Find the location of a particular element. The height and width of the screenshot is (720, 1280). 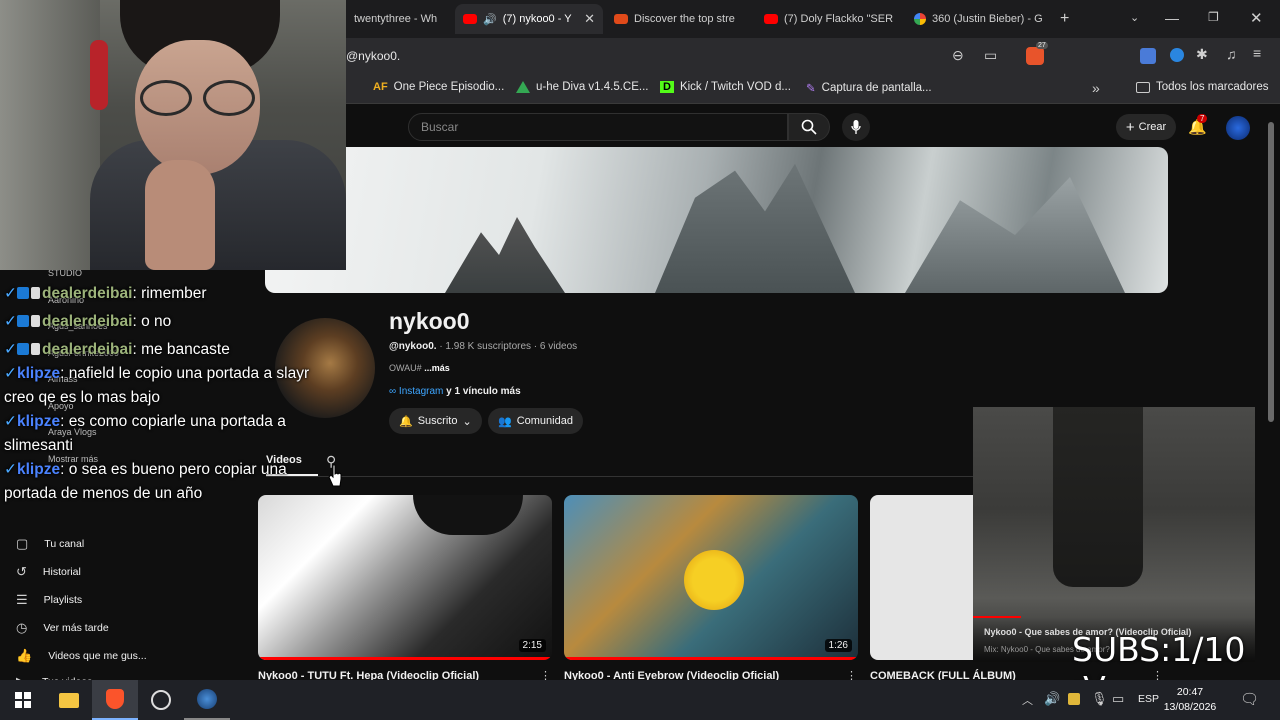

mail-badge-icon is located at coordinates (35, 321).